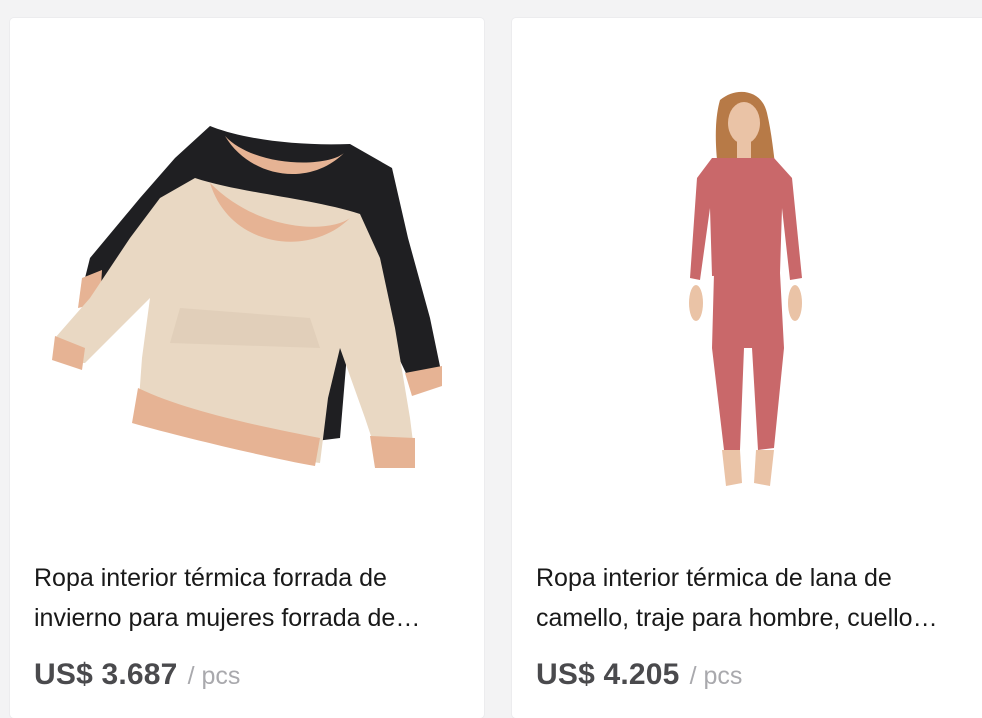  Describe the element at coordinates (106, 674) in the screenshot. I see `product-price: US$ 3.687` at that location.